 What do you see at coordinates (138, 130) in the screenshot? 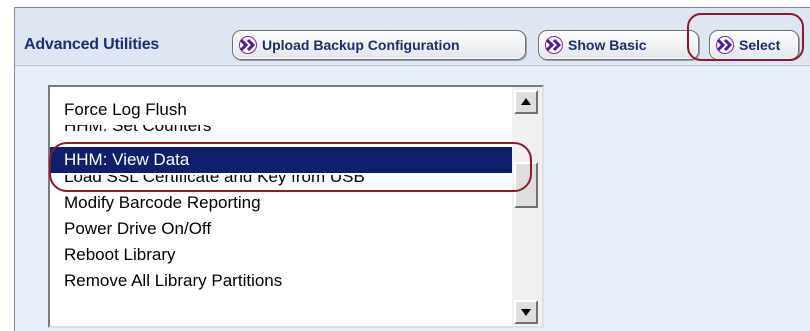
I see `list-item-label: HHM: Set Counters` at bounding box center [138, 130].